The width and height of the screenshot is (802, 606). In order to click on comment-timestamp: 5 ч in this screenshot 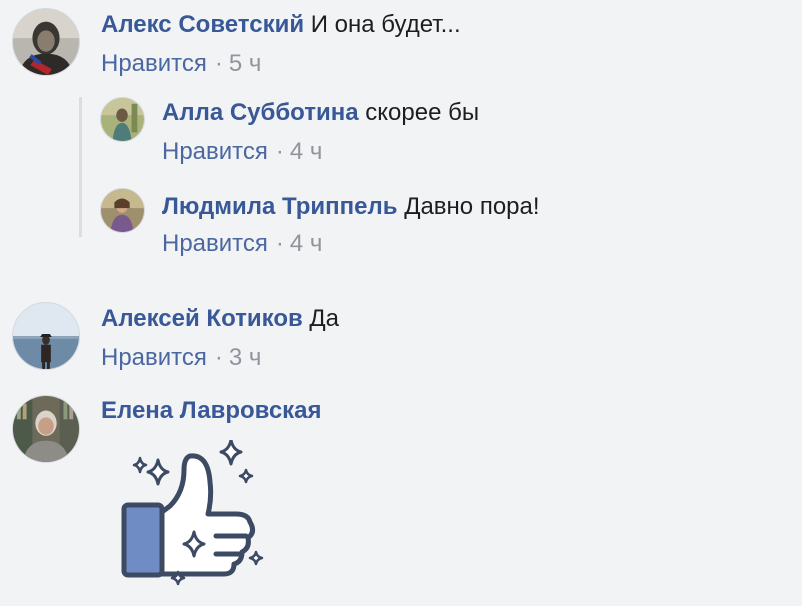, I will do `click(245, 63)`.